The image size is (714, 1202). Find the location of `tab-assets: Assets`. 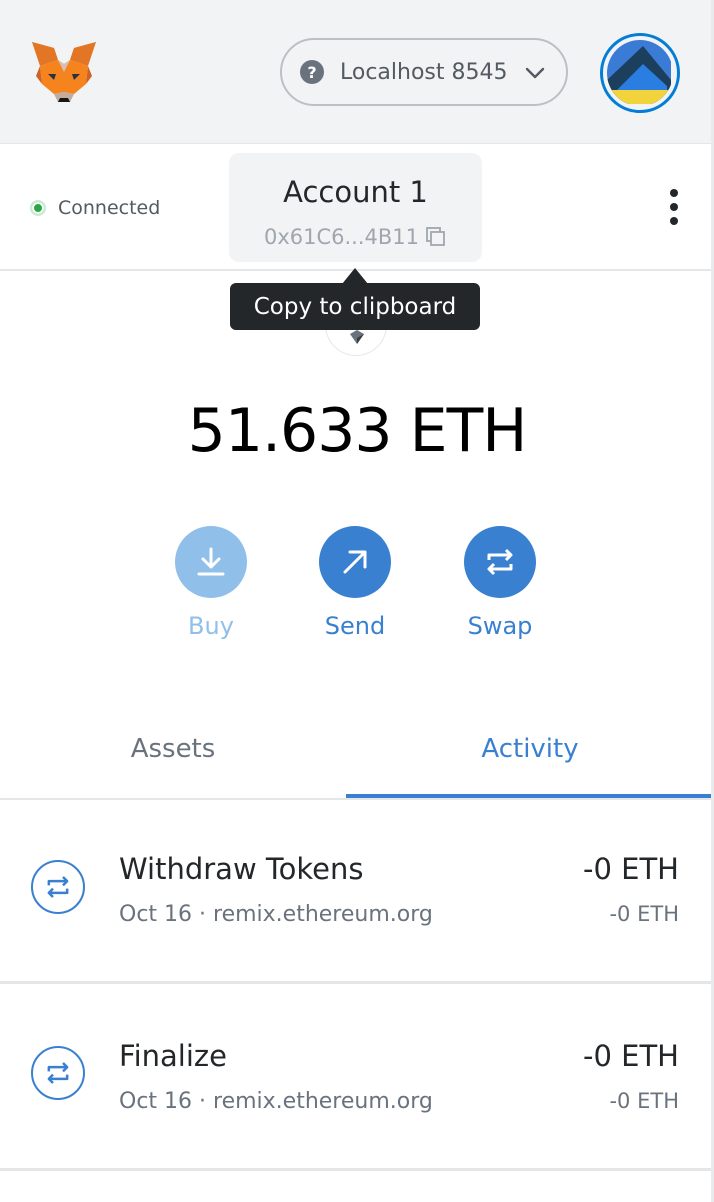

tab-assets: Assets is located at coordinates (173, 749).